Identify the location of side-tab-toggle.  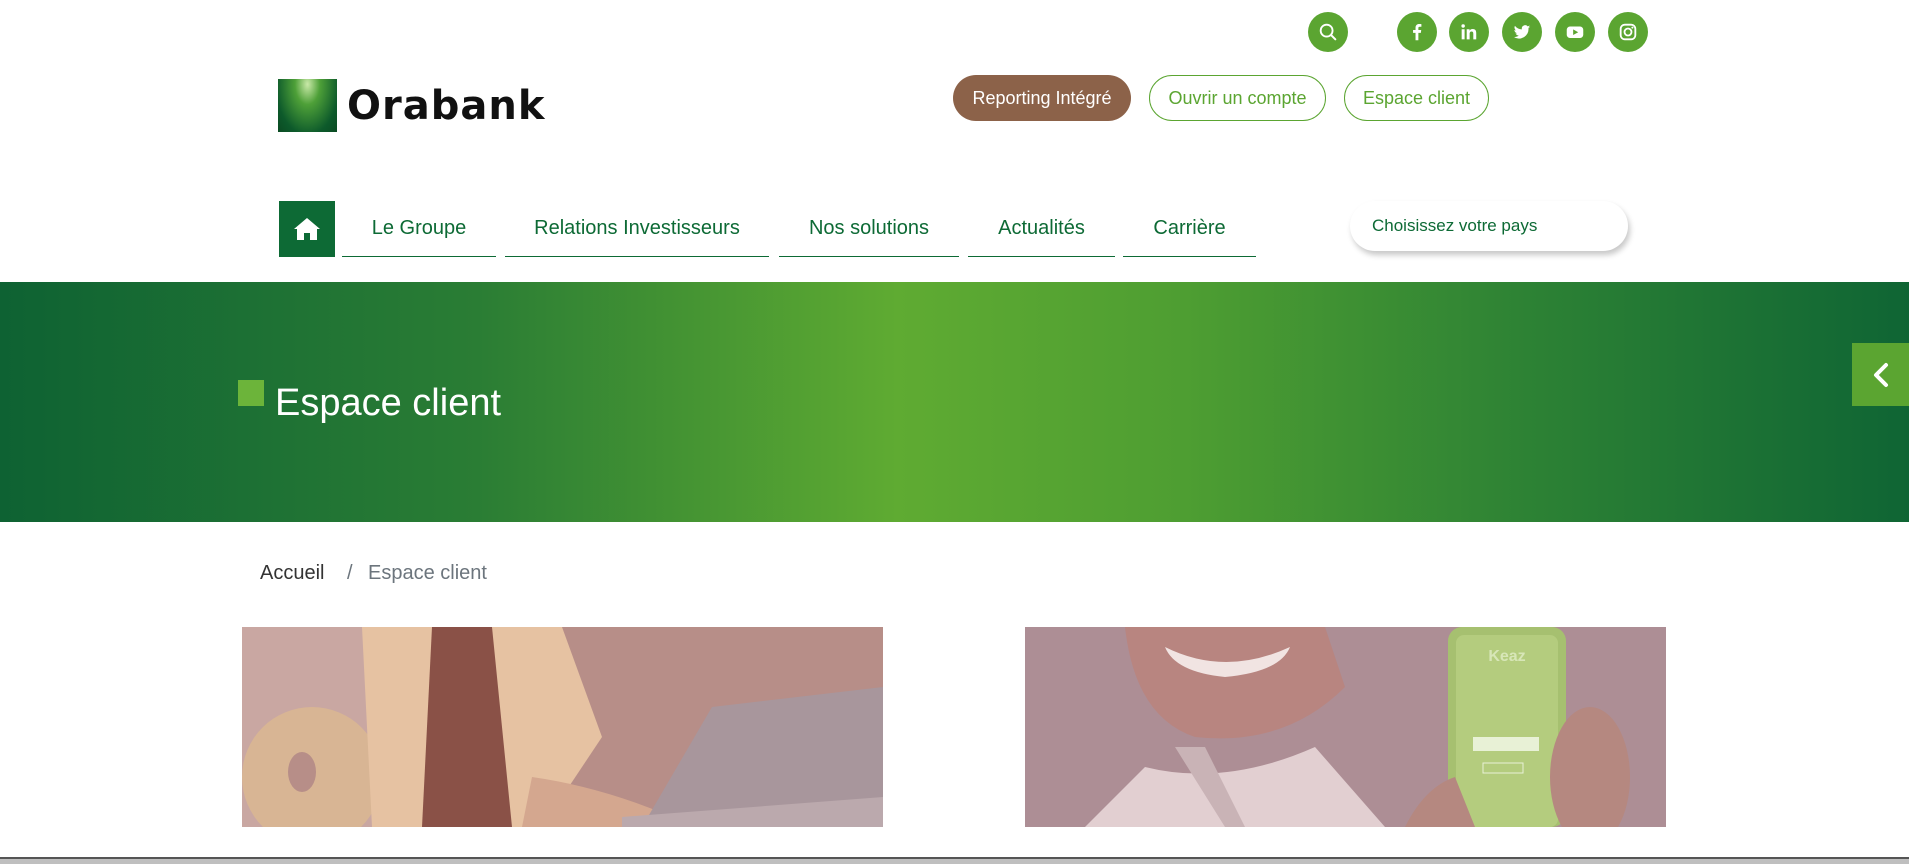
(1880, 374).